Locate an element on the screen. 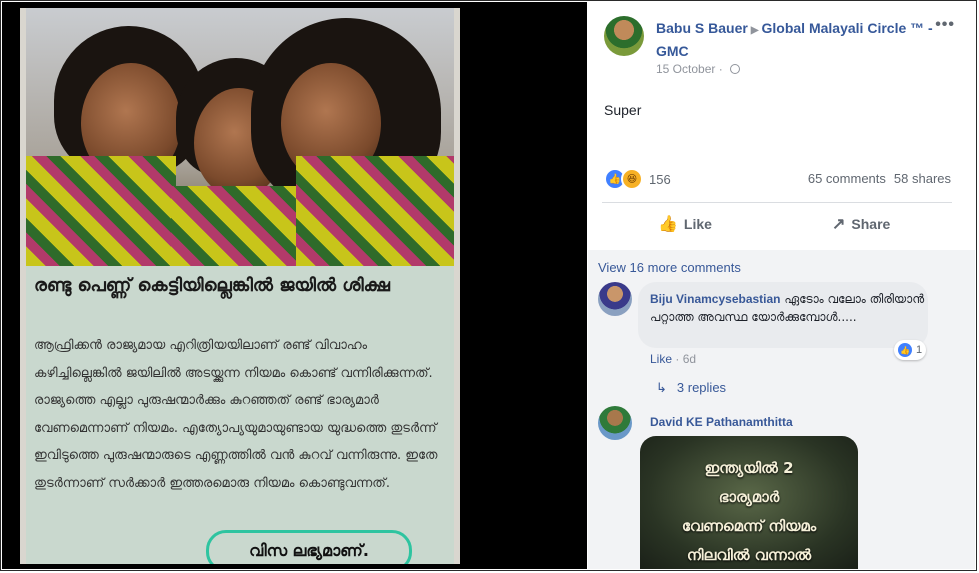  post-stats: 65 comments 58 shares is located at coordinates (879, 178).